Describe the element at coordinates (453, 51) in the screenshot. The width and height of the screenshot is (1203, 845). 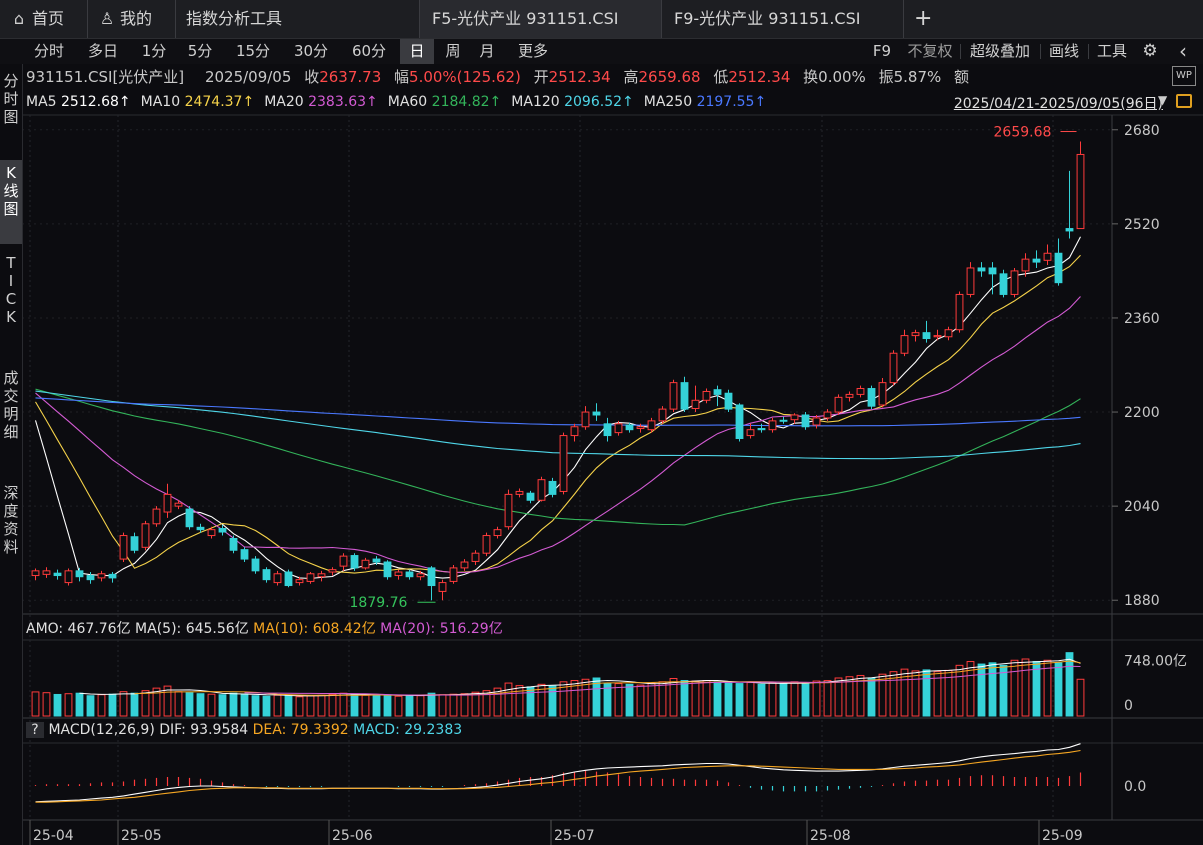
I see `period-week: 周` at that location.